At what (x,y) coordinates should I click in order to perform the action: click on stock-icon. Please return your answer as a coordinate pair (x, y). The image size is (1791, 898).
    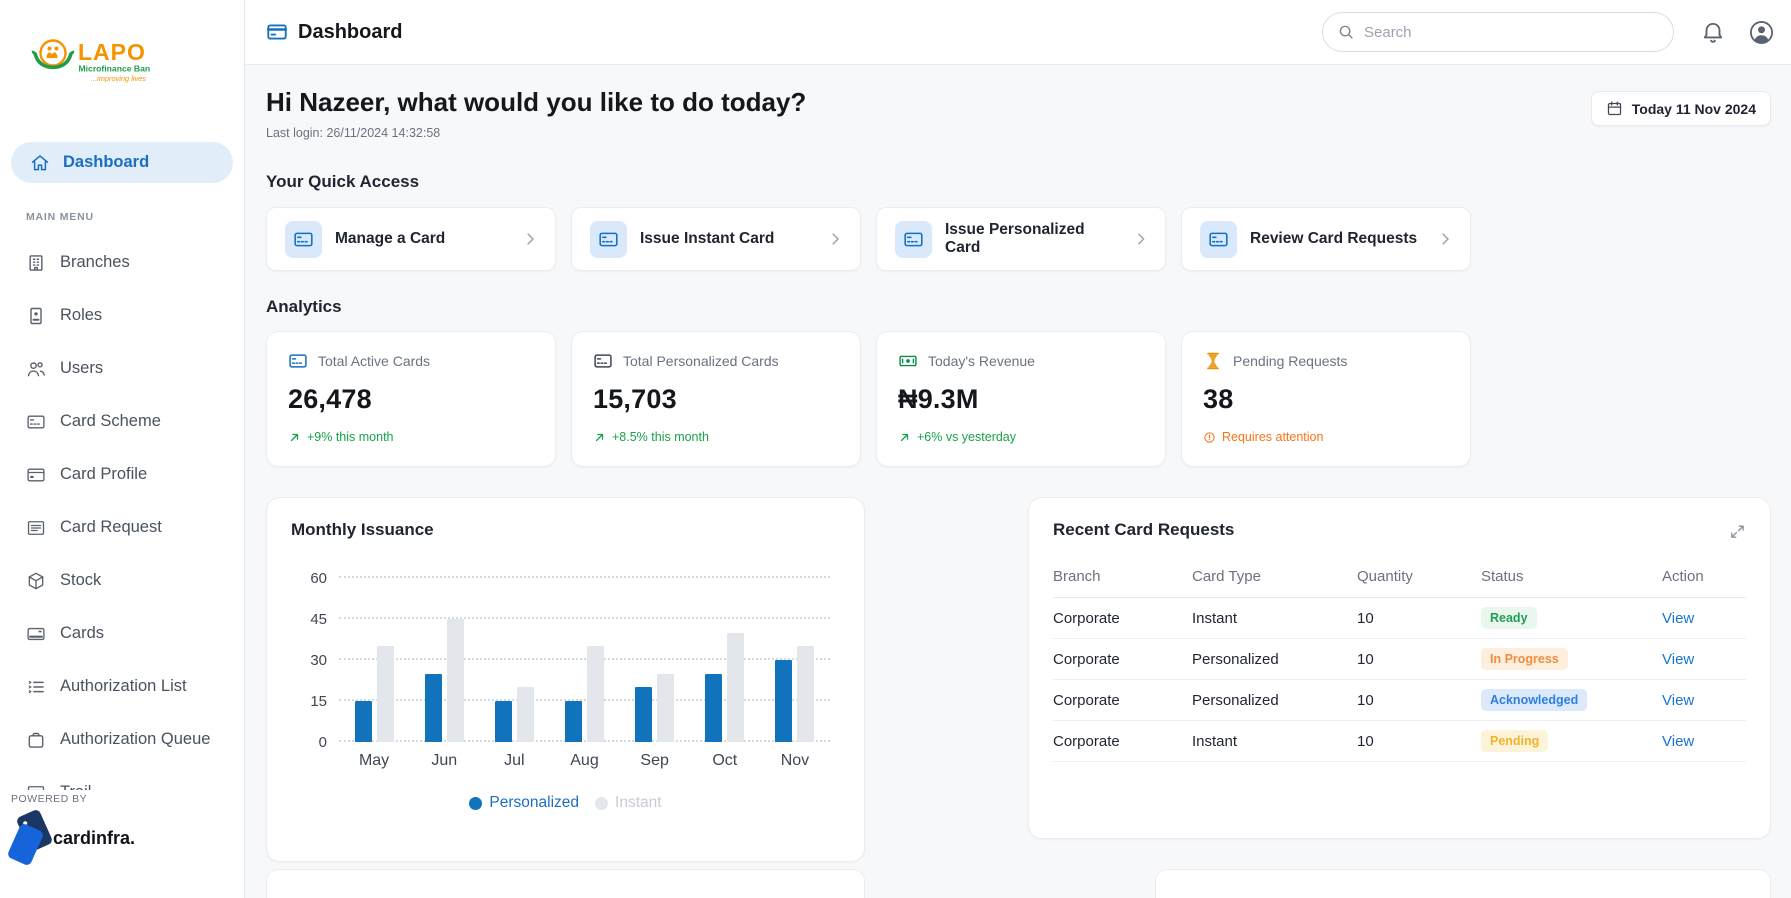
    Looking at the image, I should click on (36, 581).